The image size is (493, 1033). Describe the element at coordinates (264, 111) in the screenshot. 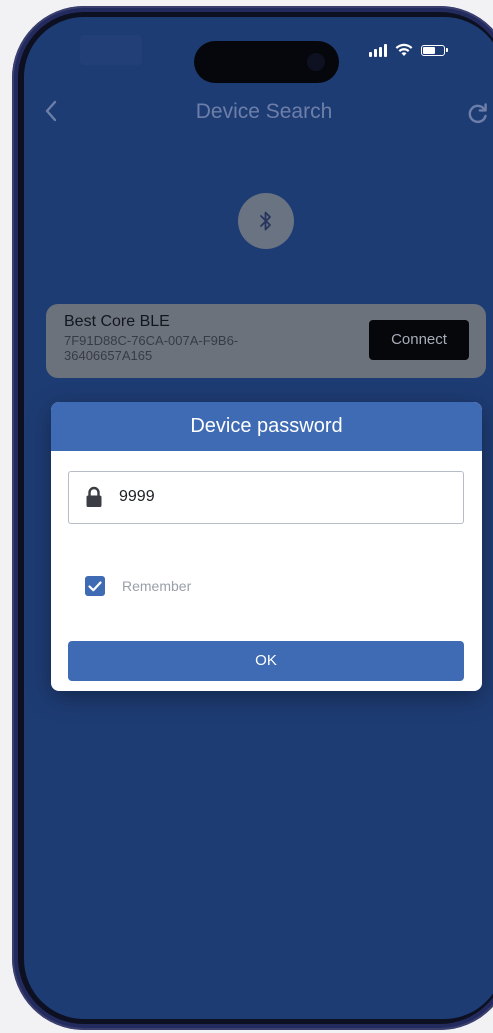

I see `page-title: Device Search` at that location.